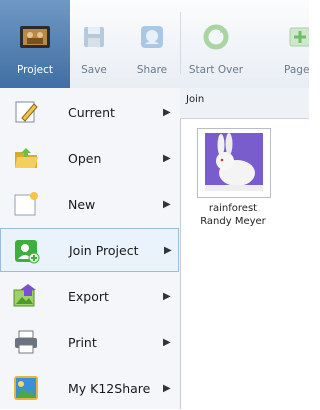 Image resolution: width=320 pixels, height=410 pixels. Describe the element at coordinates (180, 43) in the screenshot. I see `toolbar-divider` at that location.